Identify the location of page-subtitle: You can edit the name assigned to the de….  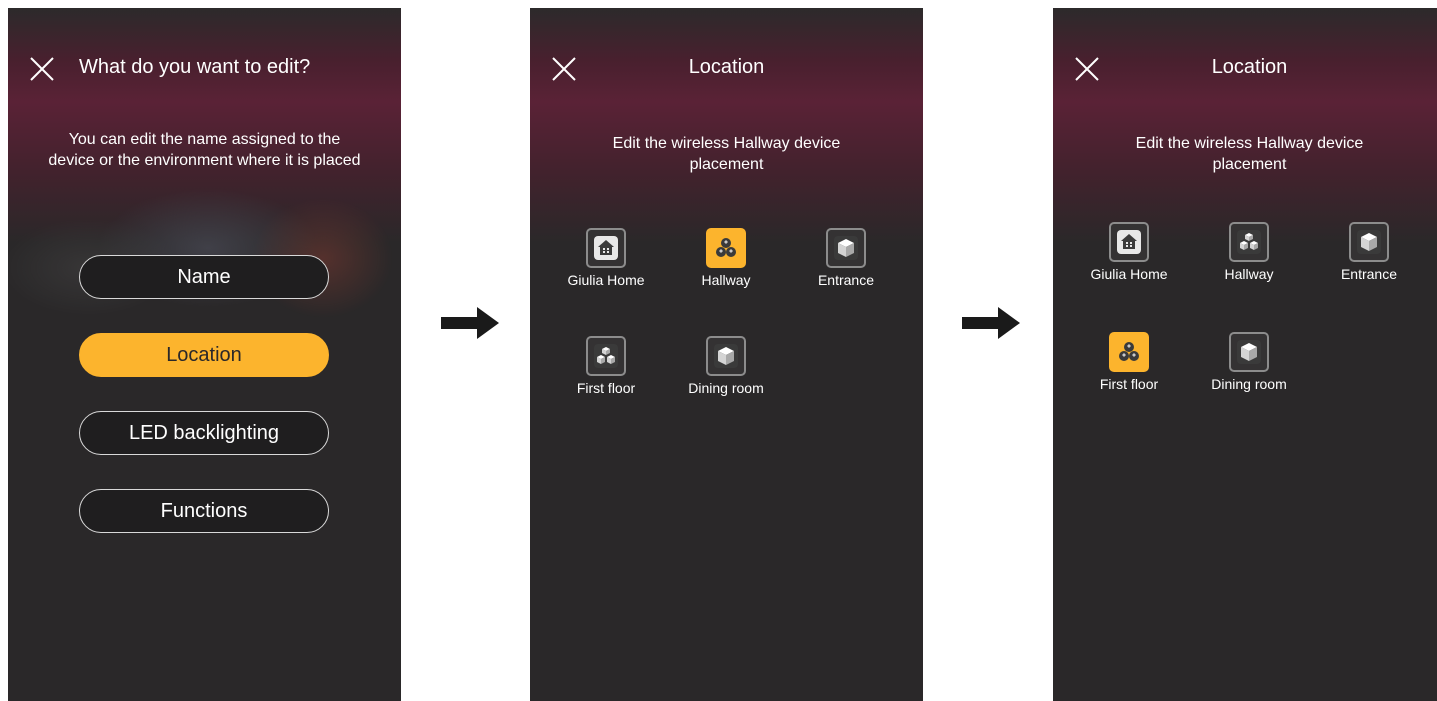
(204, 150).